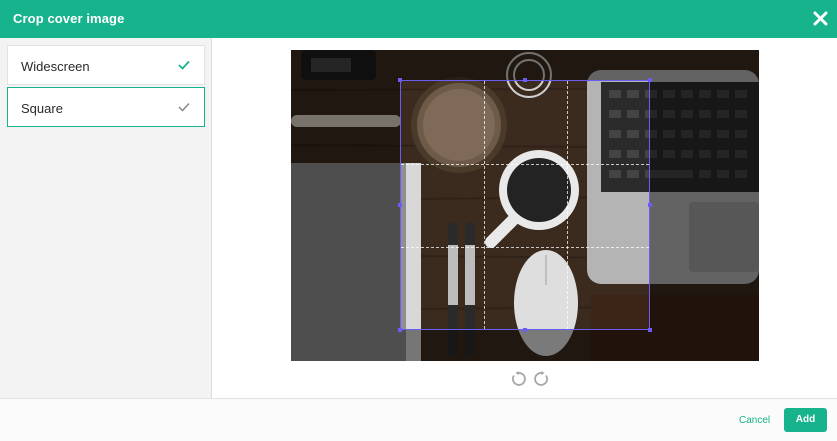 The width and height of the screenshot is (837, 441). Describe the element at coordinates (805, 420) in the screenshot. I see `add-button: Add` at that location.